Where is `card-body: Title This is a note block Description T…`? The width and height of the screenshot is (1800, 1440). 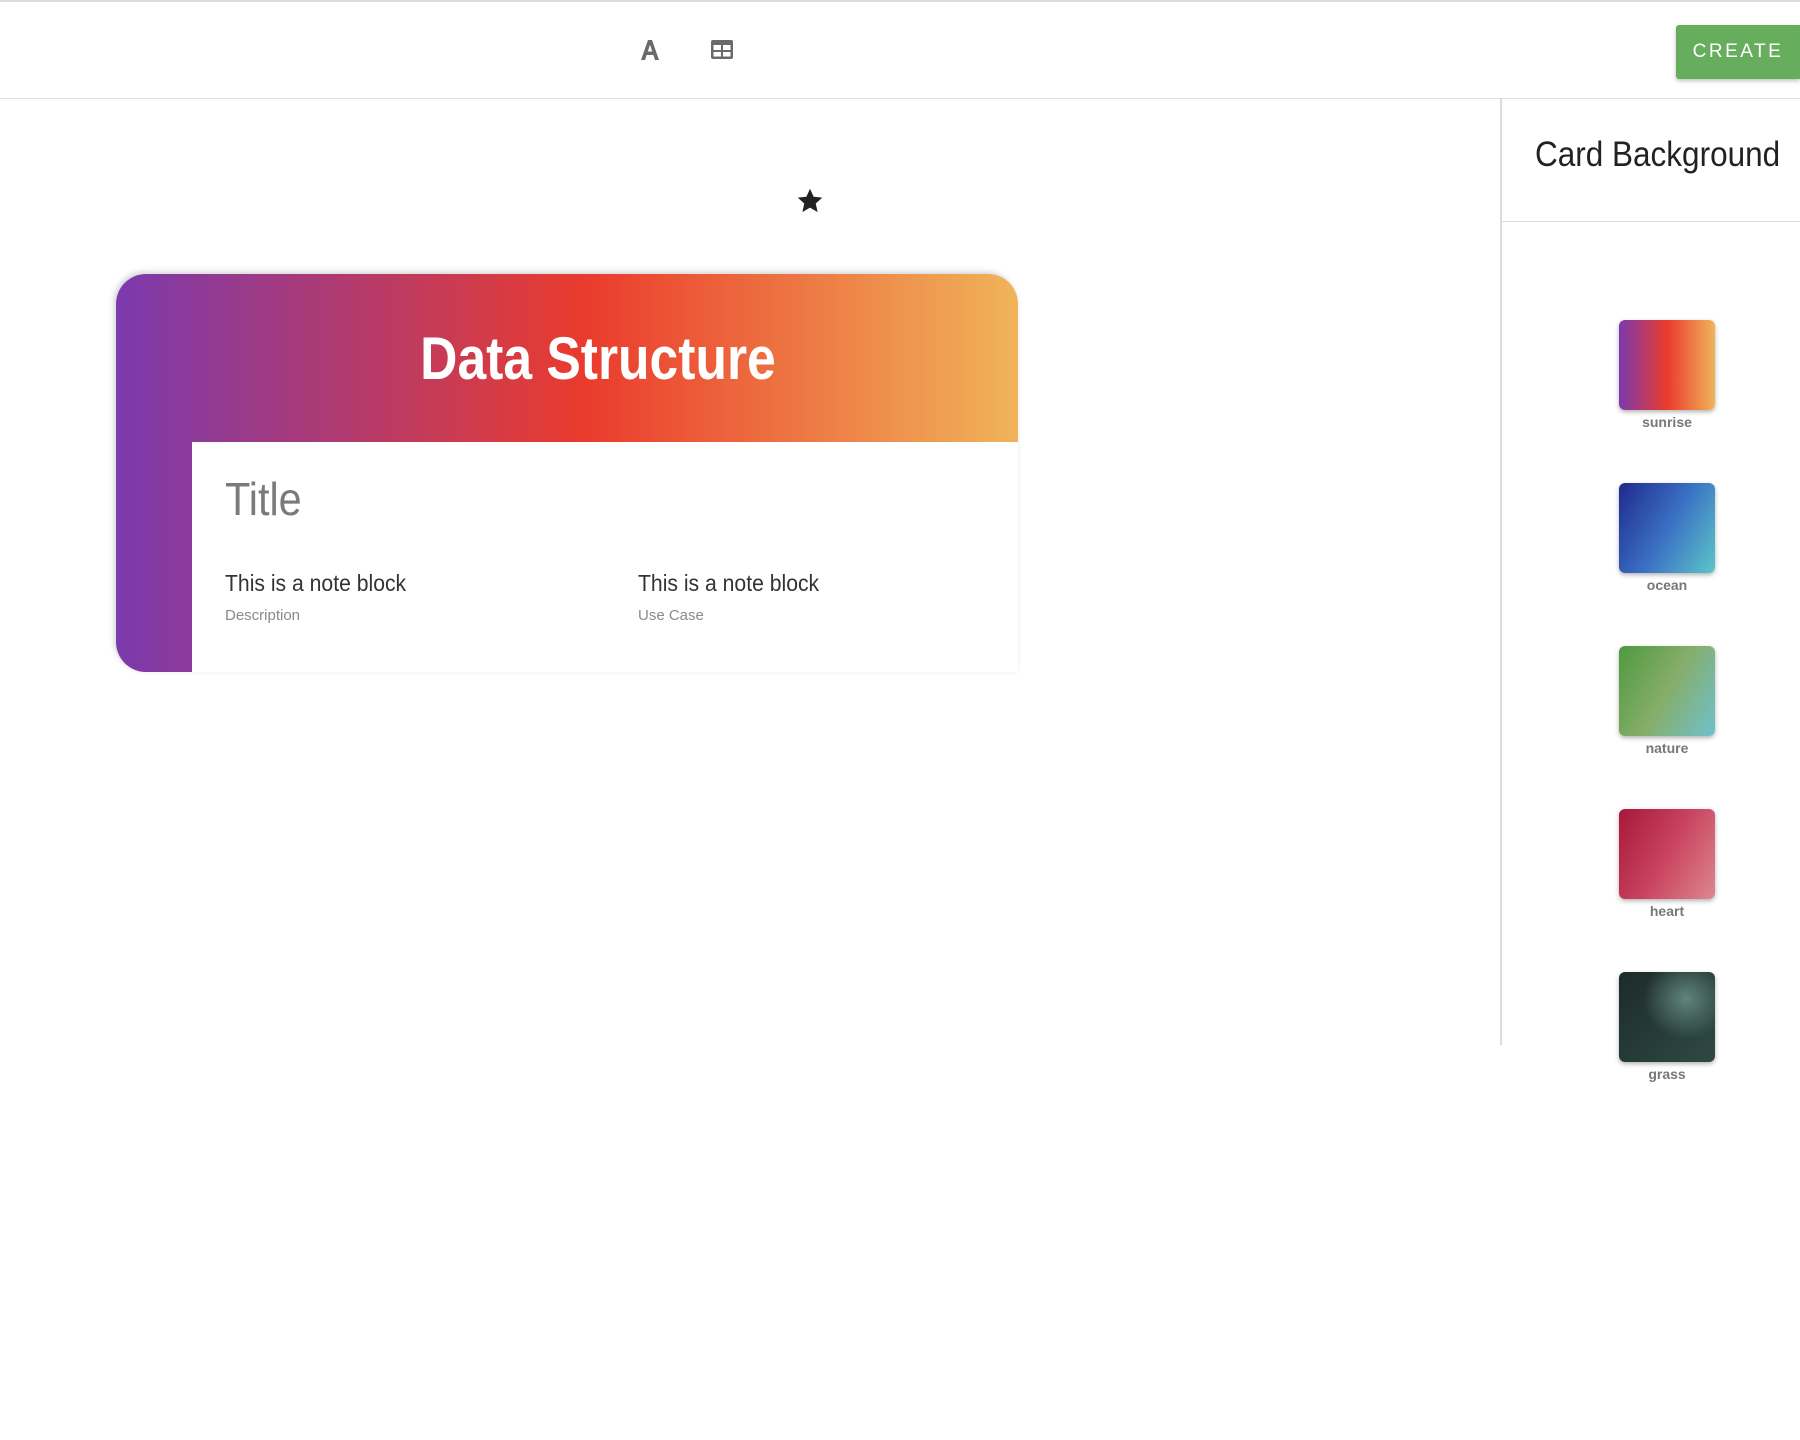 card-body: Title This is a note block Description T… is located at coordinates (605, 557).